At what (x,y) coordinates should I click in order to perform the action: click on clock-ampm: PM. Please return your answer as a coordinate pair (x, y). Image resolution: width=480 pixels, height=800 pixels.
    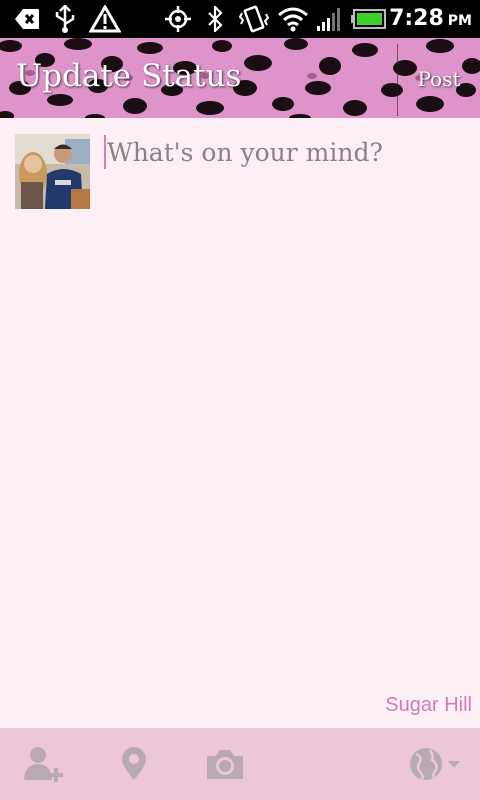
    Looking at the image, I should click on (459, 21).